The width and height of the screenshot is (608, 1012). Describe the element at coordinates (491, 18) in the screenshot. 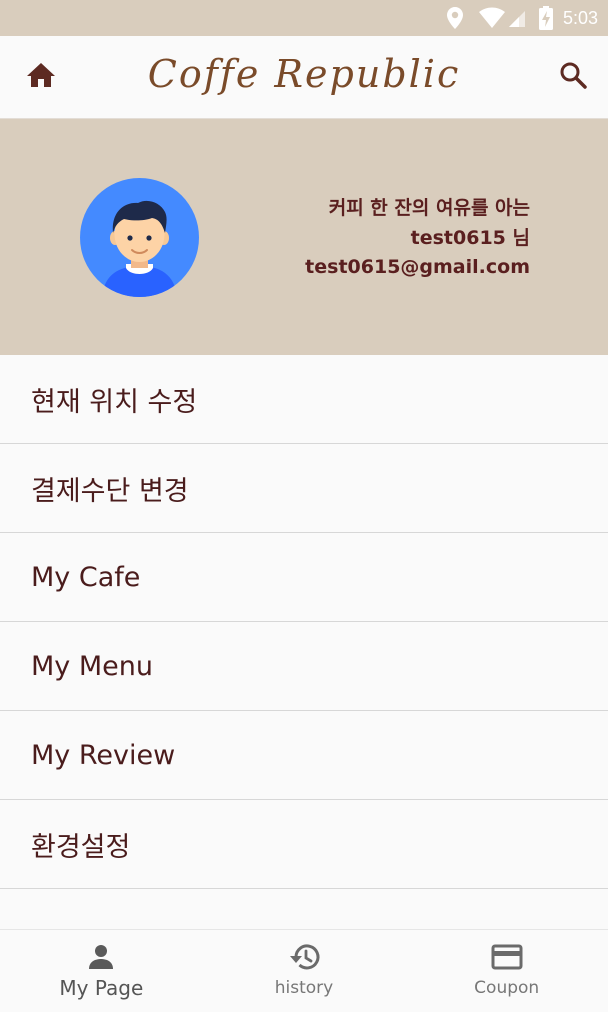

I see `wifi-icon` at that location.